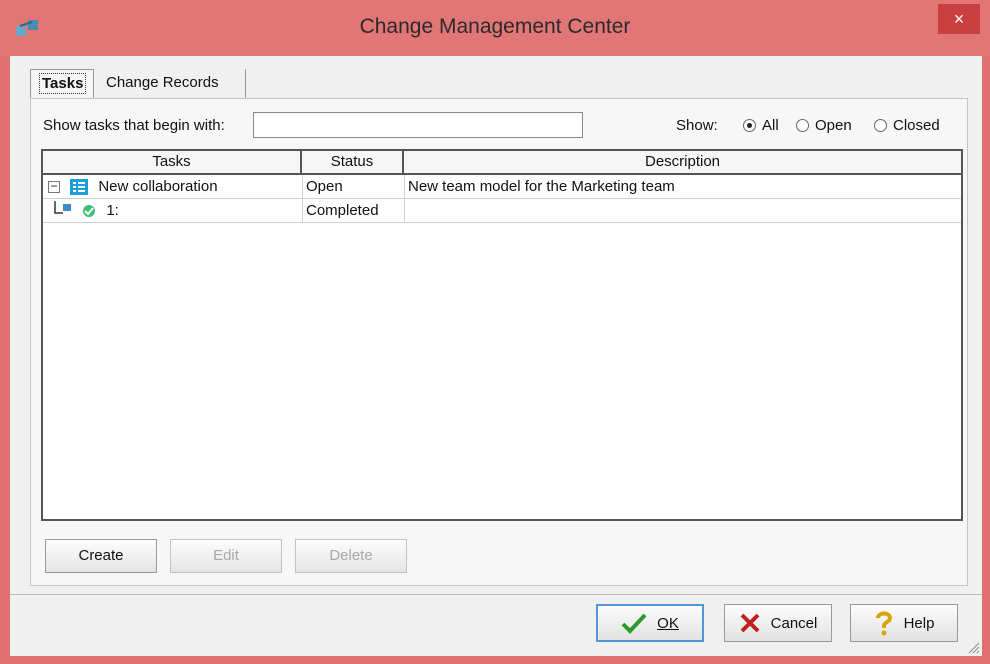 The image size is (990, 664). What do you see at coordinates (883, 623) in the screenshot?
I see `question-icon` at bounding box center [883, 623].